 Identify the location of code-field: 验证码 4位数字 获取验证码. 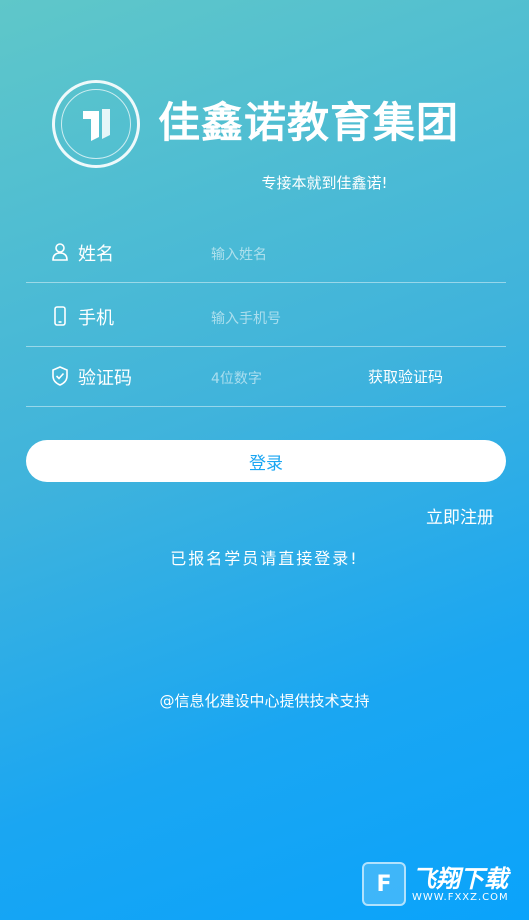
(266, 376).